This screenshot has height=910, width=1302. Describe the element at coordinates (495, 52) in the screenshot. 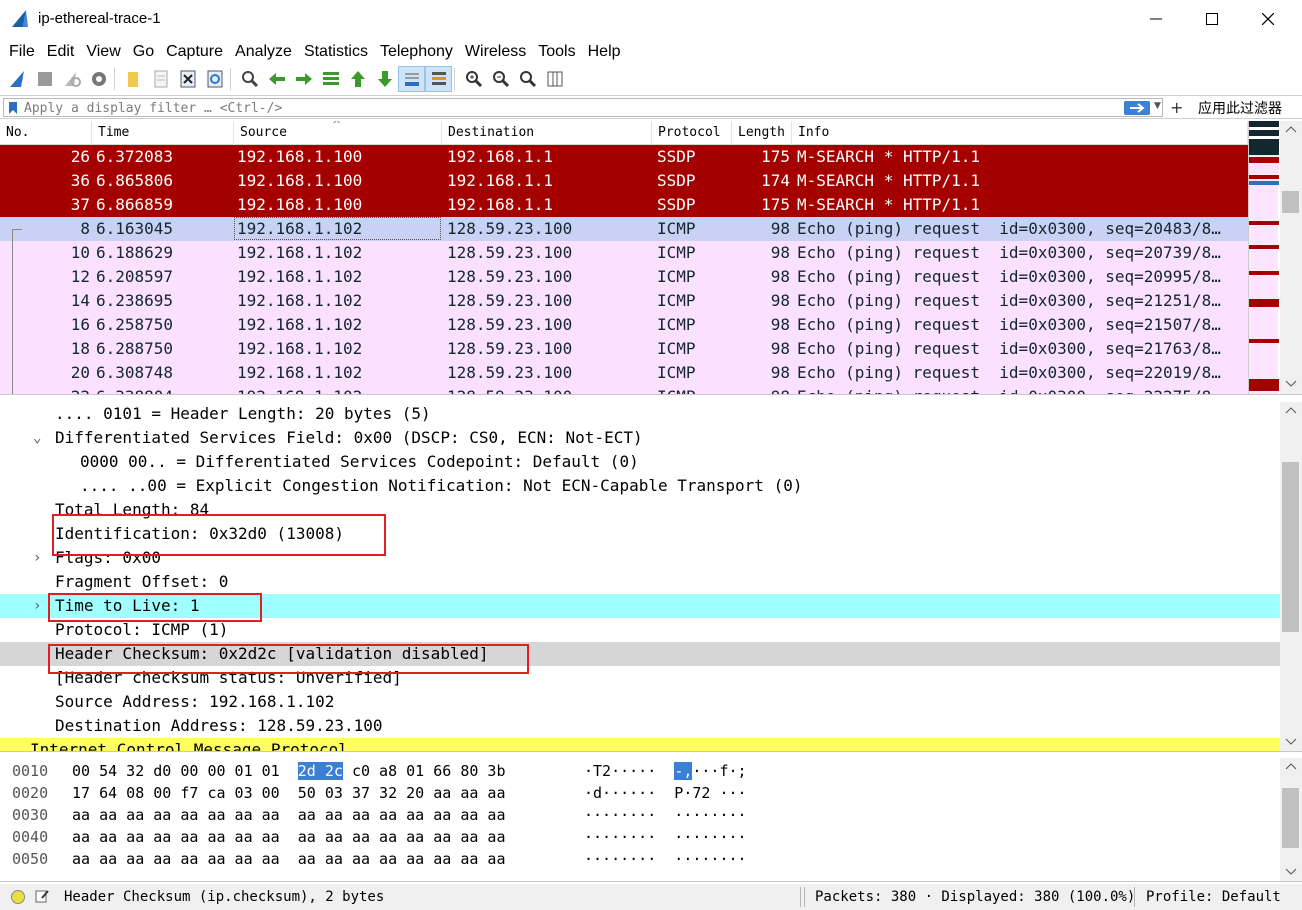

I see `menu-wireless: Wireless` at that location.